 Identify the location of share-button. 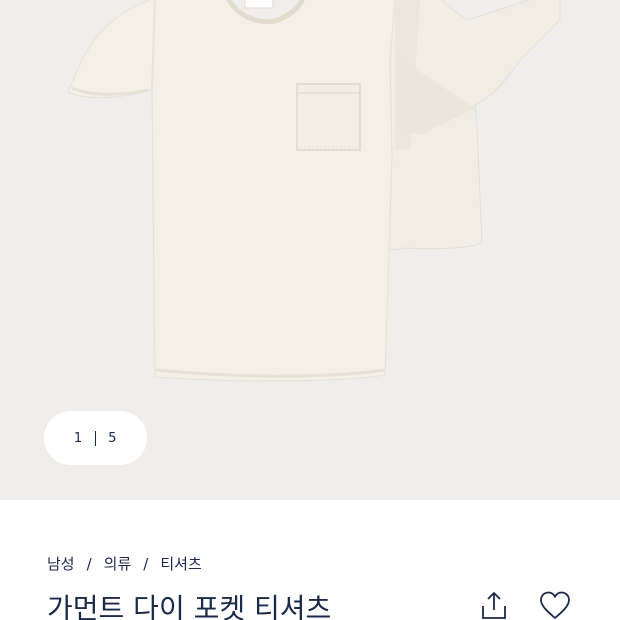
(494, 605).